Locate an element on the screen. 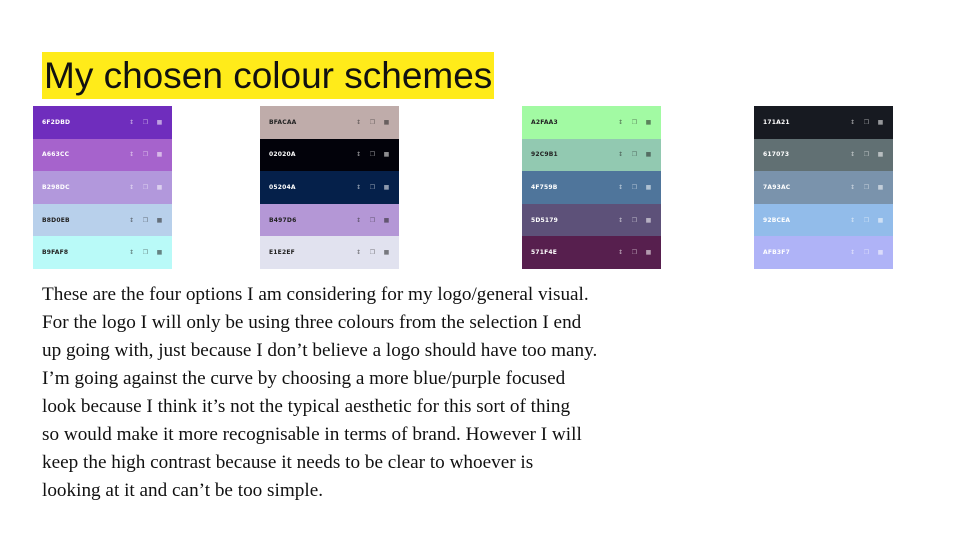 Image resolution: width=960 pixels, height=540 pixels. color-swatch: 05204A ↕ ❐ ■ is located at coordinates (329, 187).